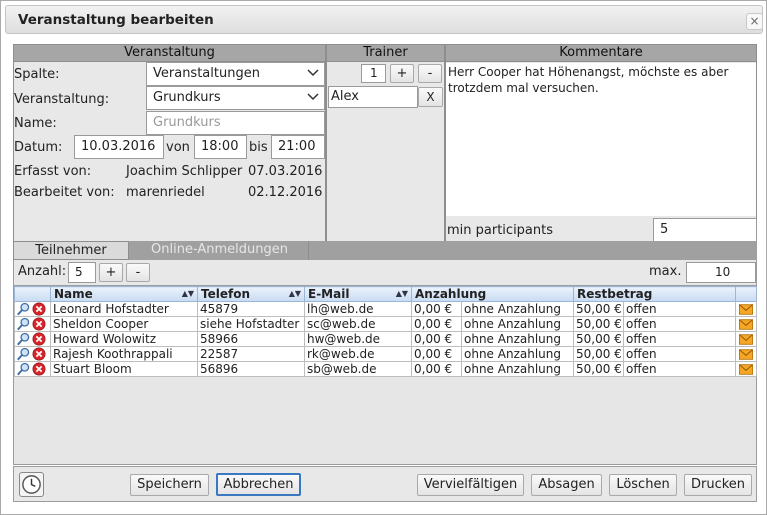  What do you see at coordinates (251, 309) in the screenshot?
I see `cell-telefon: 45879` at bounding box center [251, 309].